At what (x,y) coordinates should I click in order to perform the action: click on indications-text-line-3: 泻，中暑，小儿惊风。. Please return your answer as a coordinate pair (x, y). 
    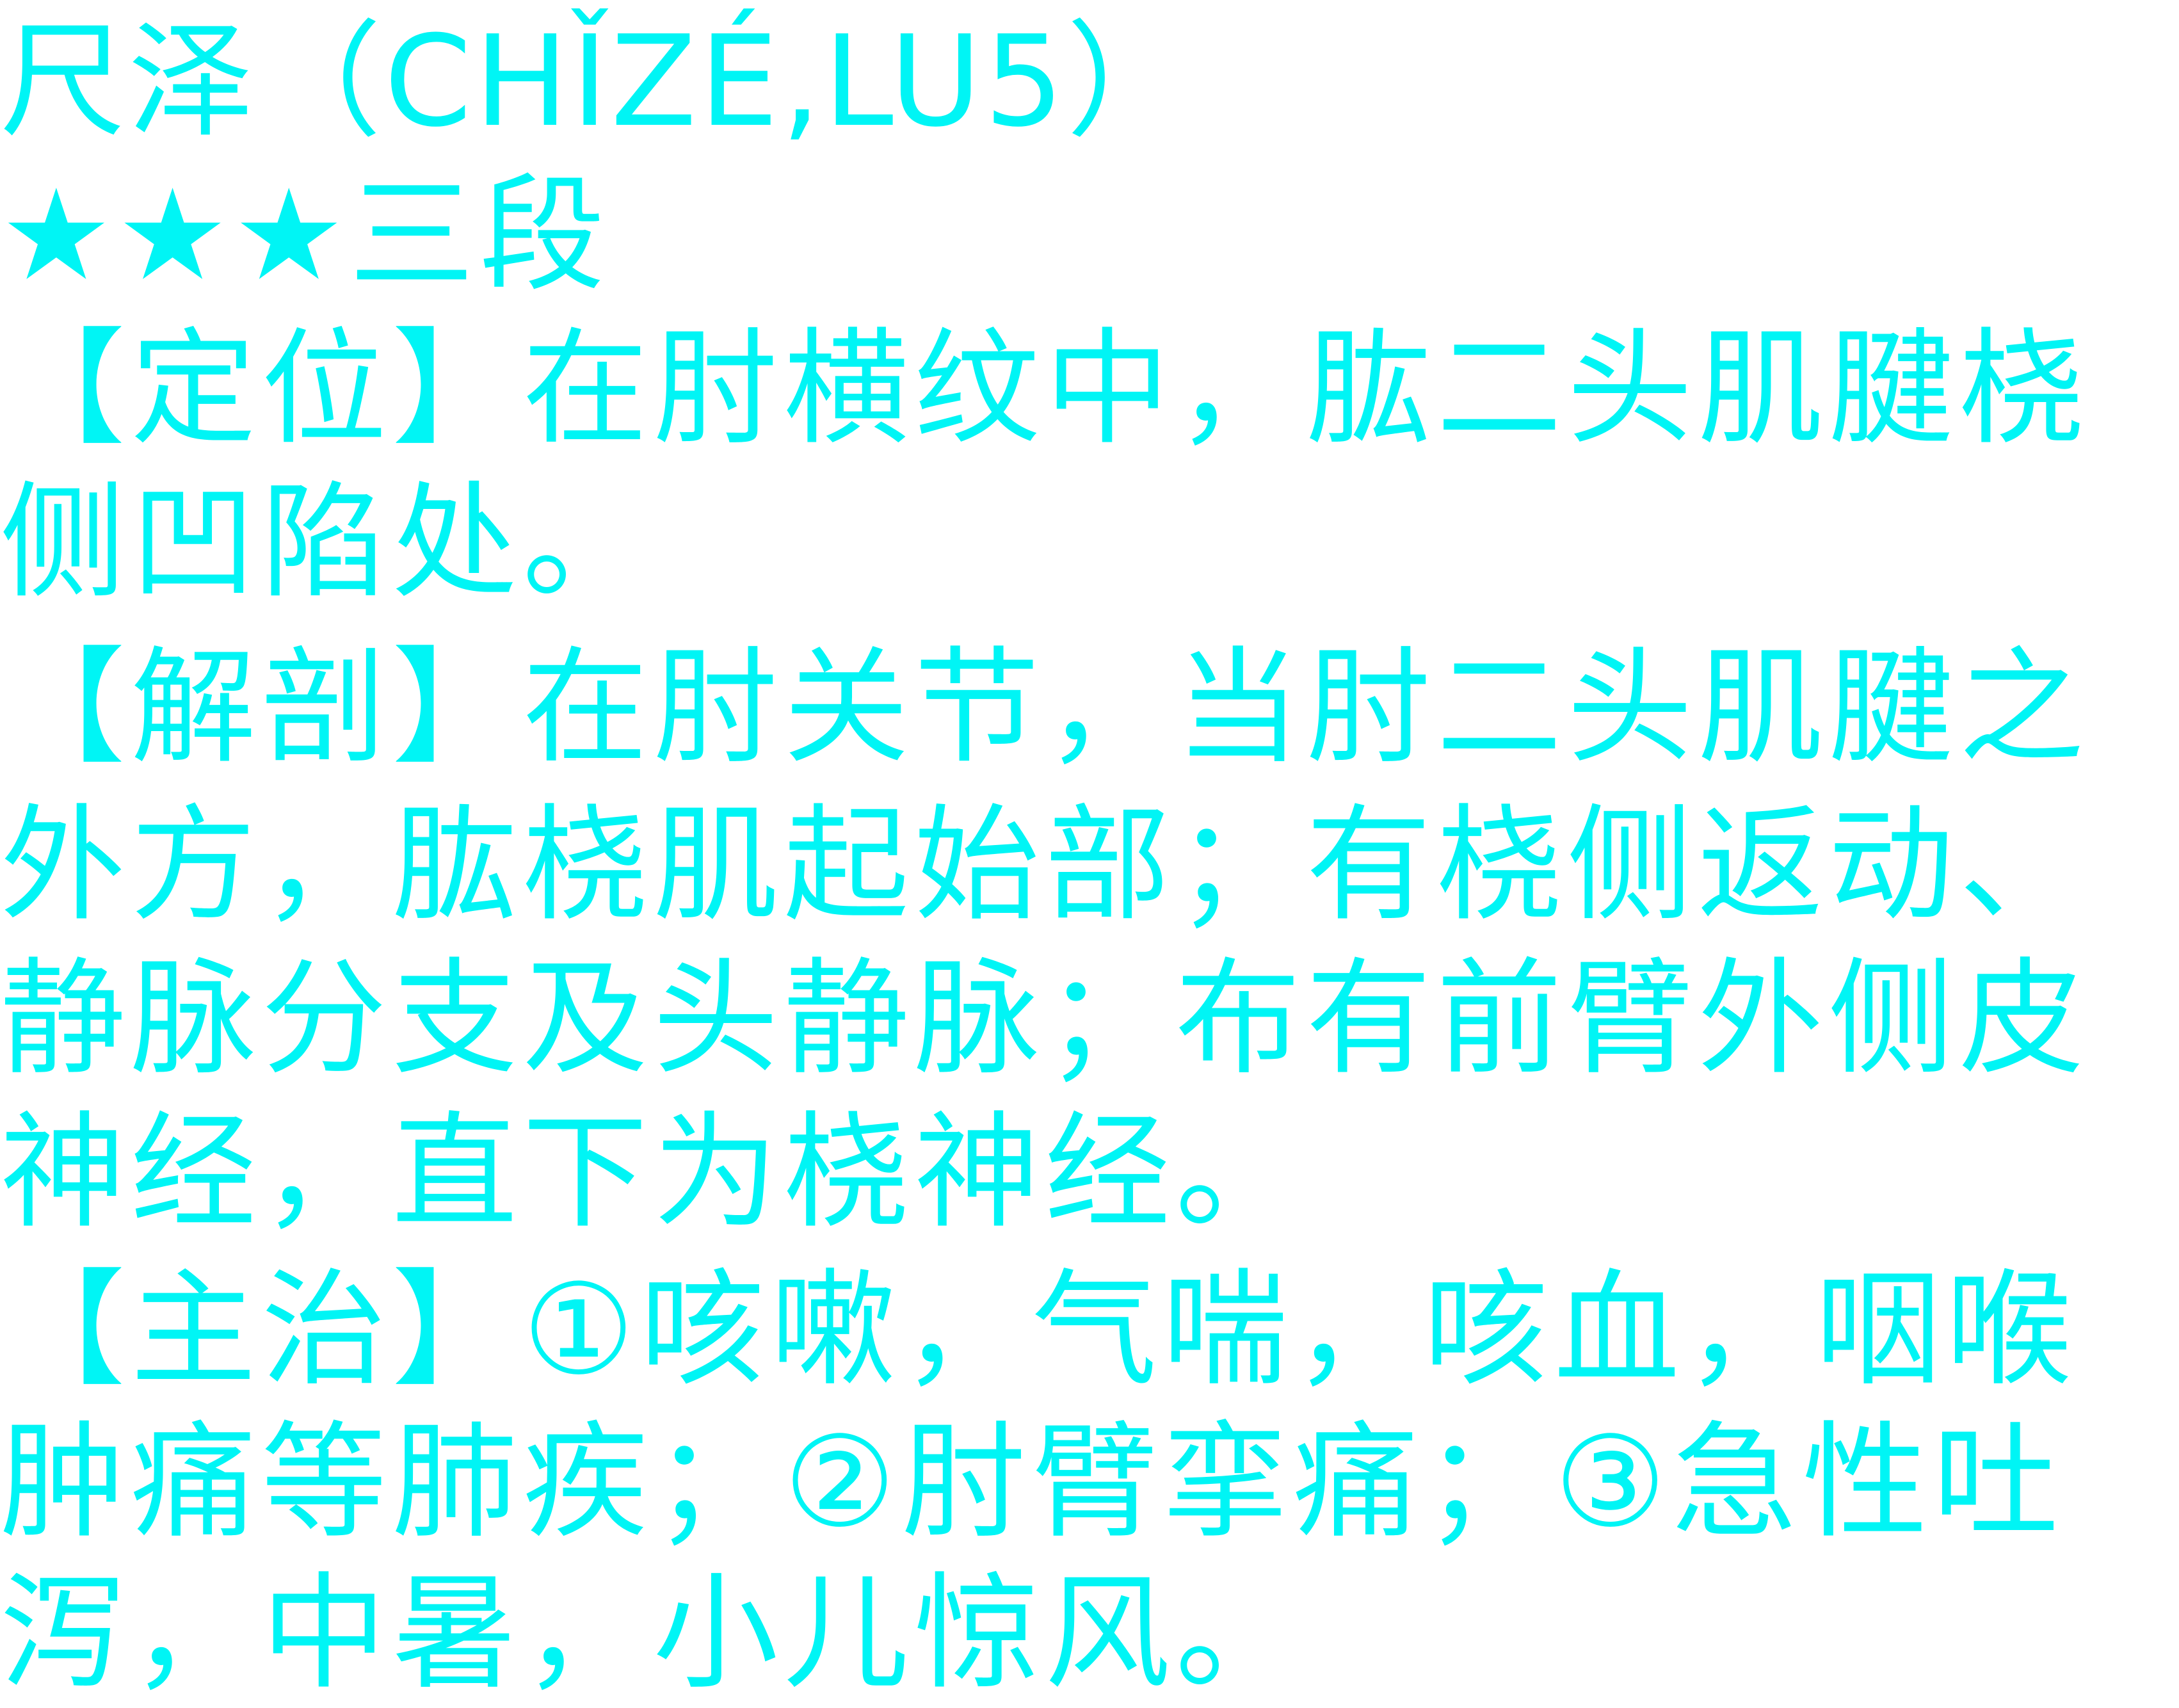
    Looking at the image, I should click on (653, 1634).